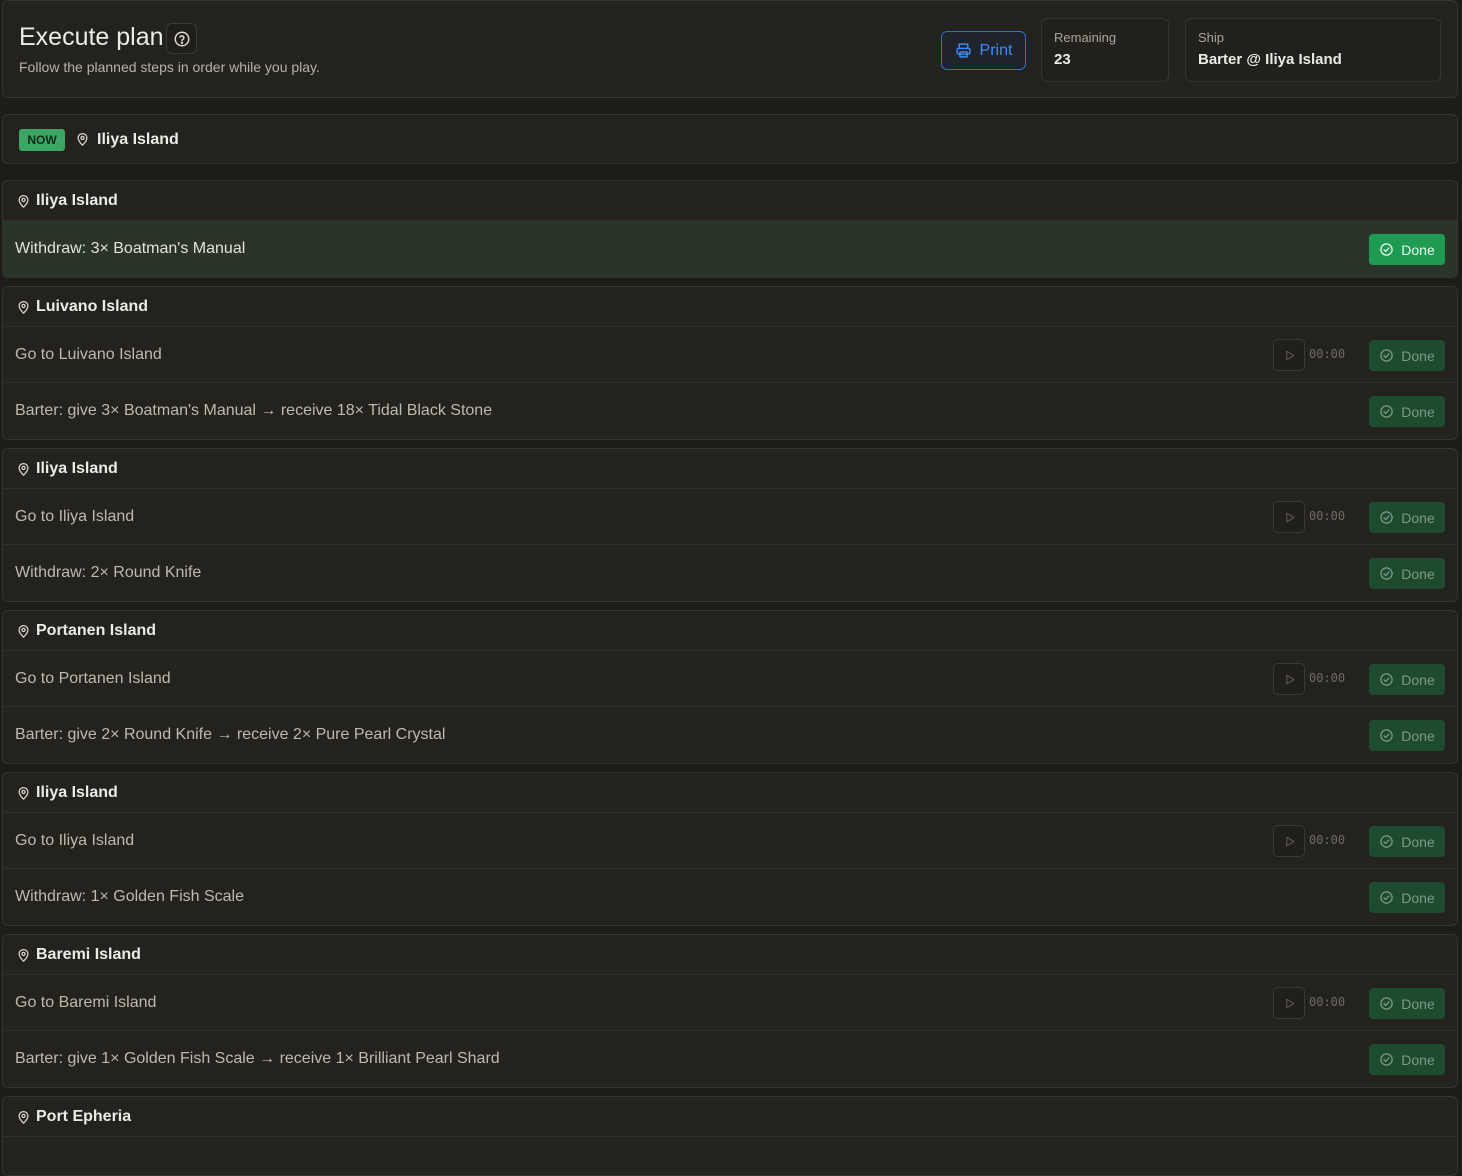  What do you see at coordinates (730, 517) in the screenshot?
I see `step-row: Go to Iliya Island 00:00 Done` at bounding box center [730, 517].